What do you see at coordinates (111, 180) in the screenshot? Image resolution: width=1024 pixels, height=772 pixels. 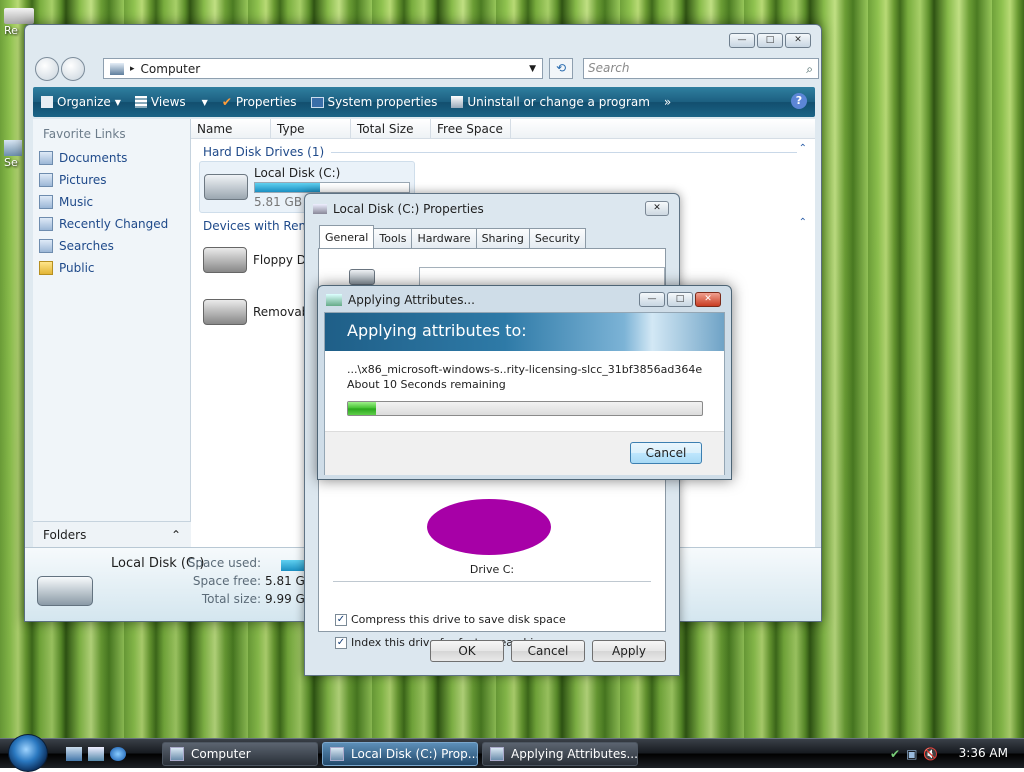 I see `nav-item-pictures: Pictures` at bounding box center [111, 180].